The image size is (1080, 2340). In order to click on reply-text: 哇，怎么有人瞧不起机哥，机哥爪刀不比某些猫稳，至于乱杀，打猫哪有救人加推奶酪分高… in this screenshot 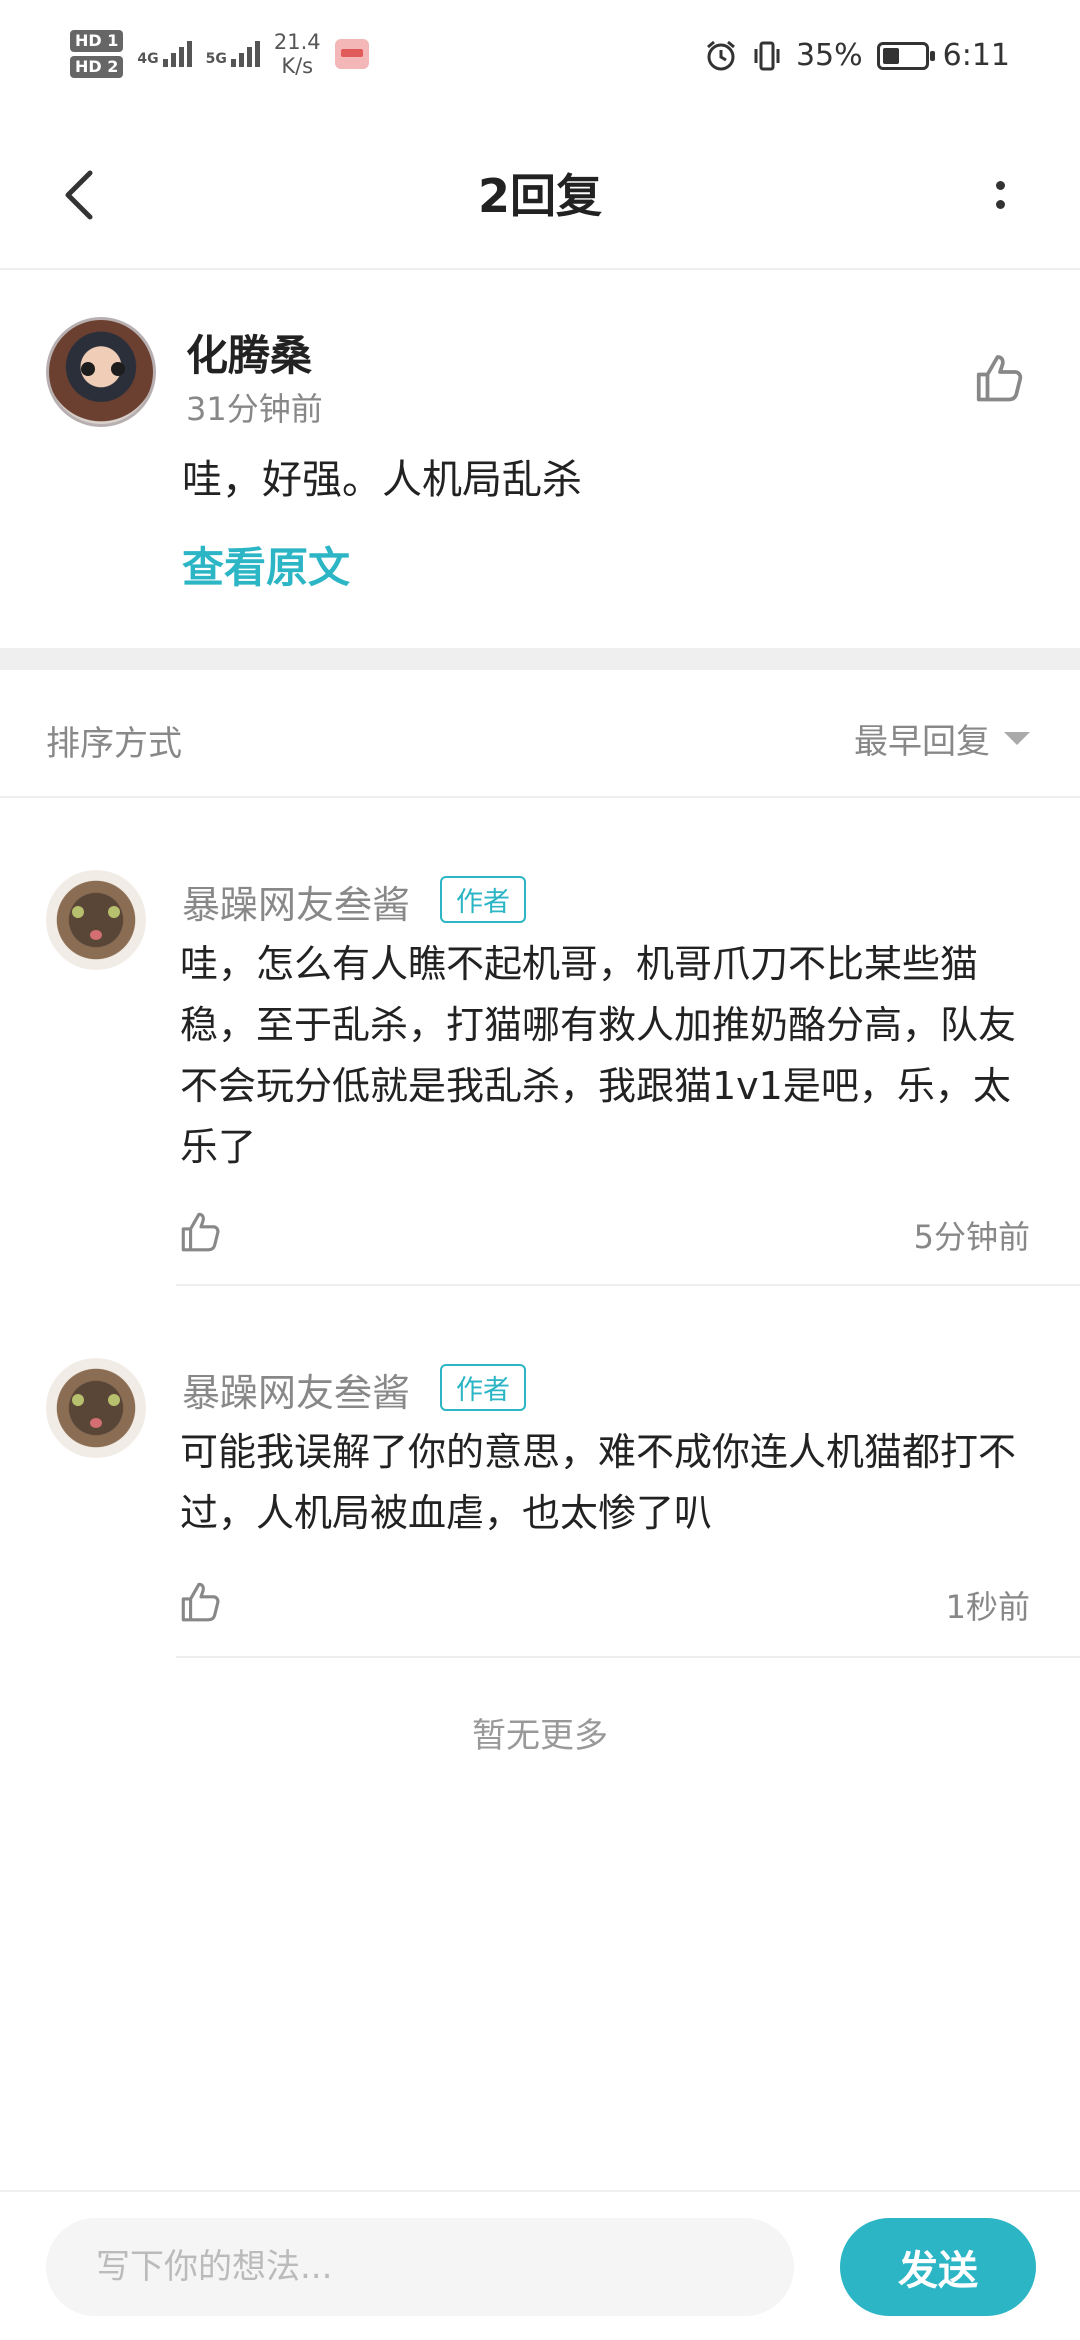, I will do `click(598, 1055)`.